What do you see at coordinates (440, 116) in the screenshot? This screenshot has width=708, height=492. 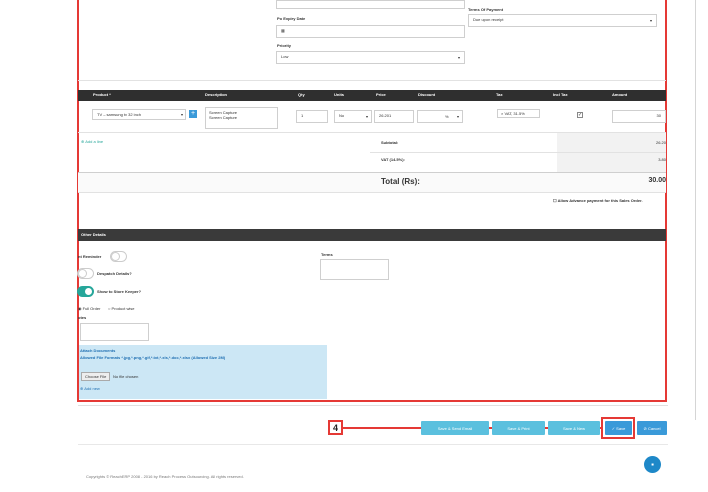 I see `discount-input: % ▾` at bounding box center [440, 116].